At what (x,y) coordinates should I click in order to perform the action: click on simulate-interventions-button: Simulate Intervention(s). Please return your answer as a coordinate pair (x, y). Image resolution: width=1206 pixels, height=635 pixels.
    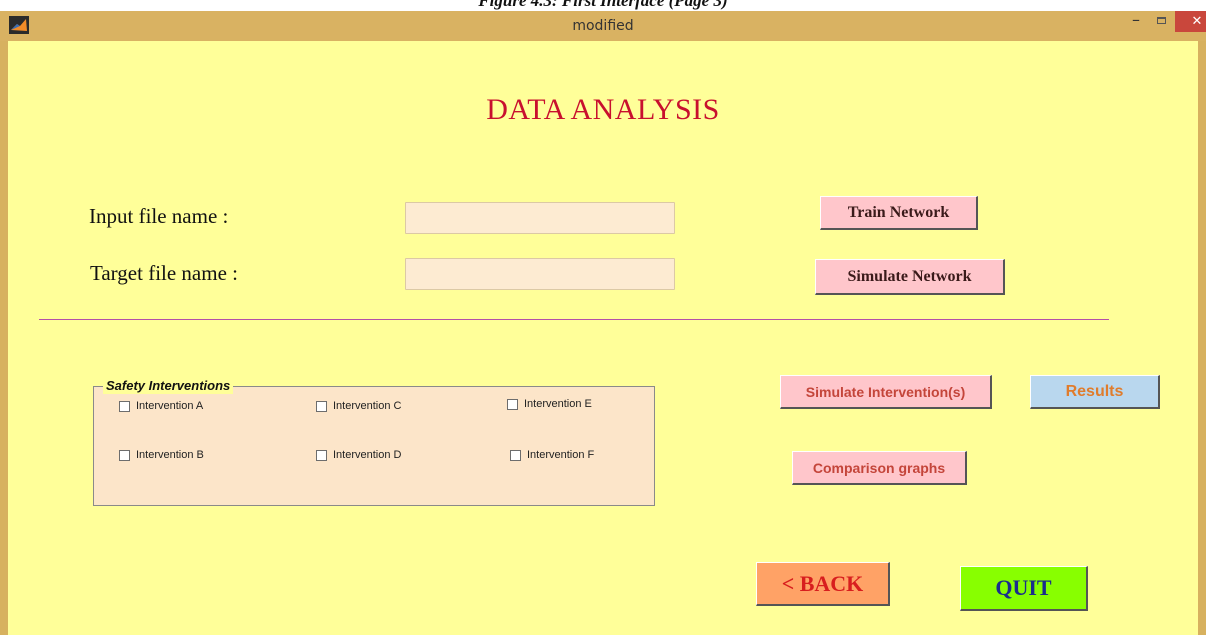
    Looking at the image, I should click on (886, 392).